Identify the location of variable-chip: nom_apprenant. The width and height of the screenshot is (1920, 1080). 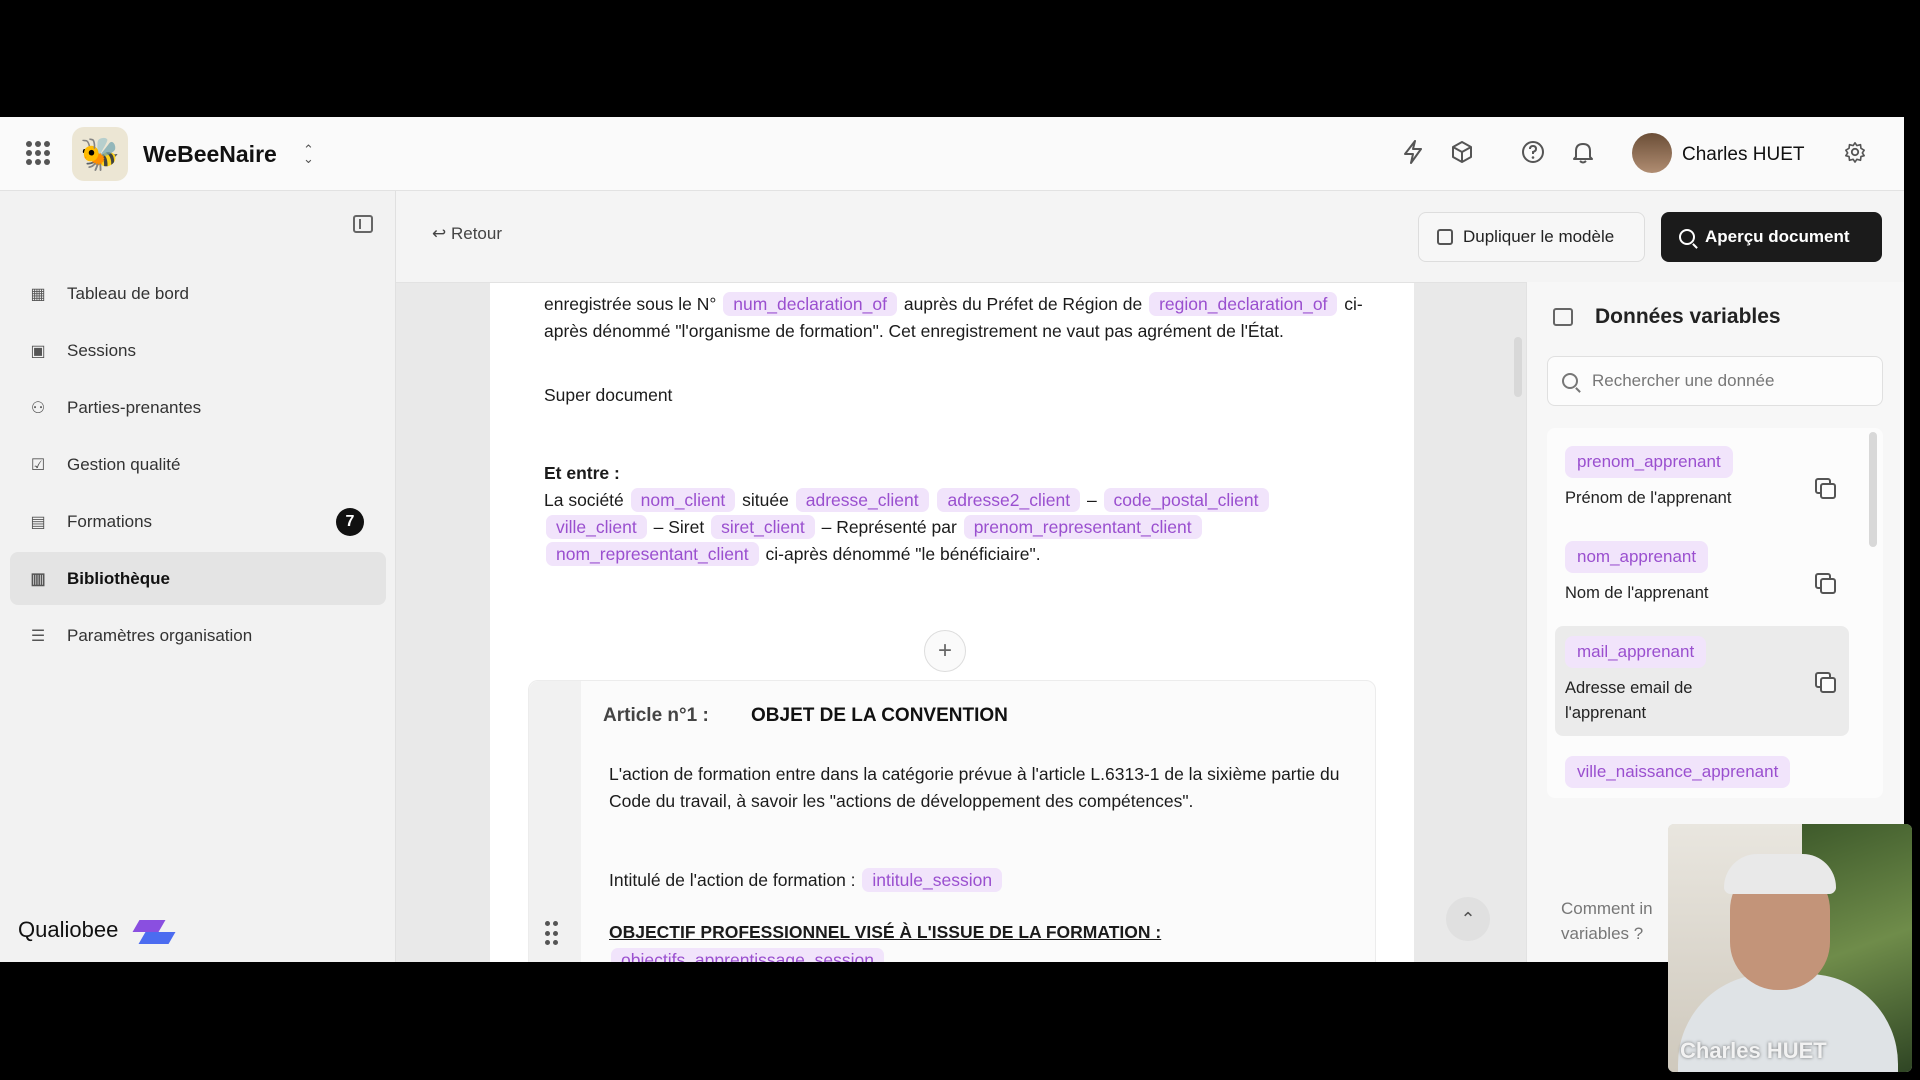
(1637, 557).